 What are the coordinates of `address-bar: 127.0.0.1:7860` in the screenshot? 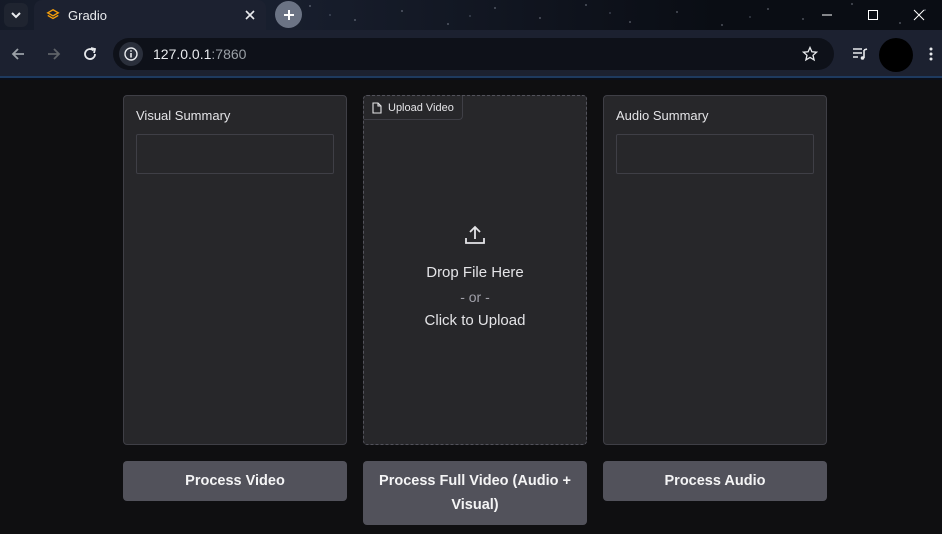 It's located at (473, 54).